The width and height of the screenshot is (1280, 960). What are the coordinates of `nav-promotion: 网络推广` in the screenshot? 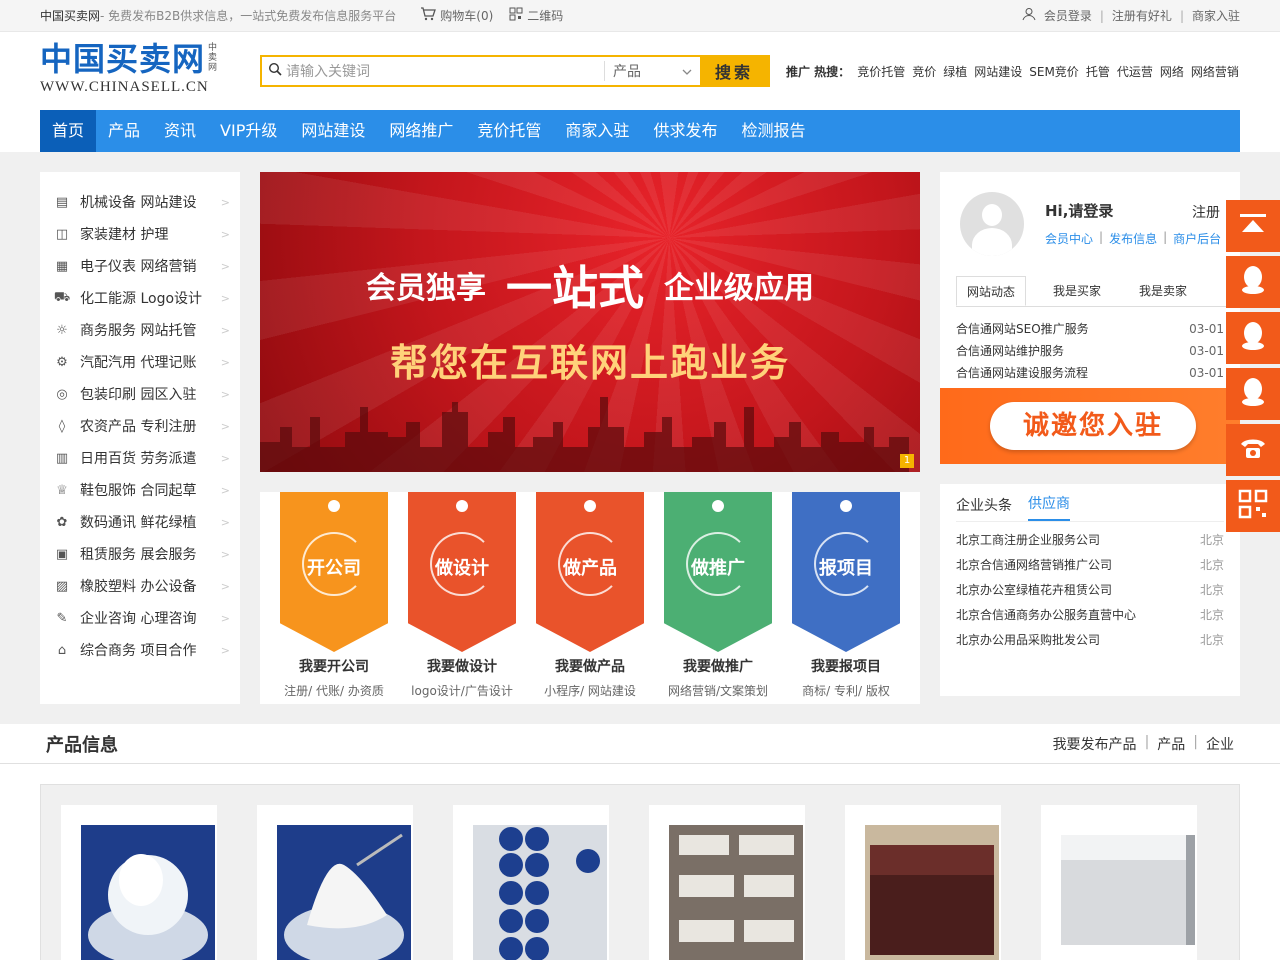 It's located at (421, 131).